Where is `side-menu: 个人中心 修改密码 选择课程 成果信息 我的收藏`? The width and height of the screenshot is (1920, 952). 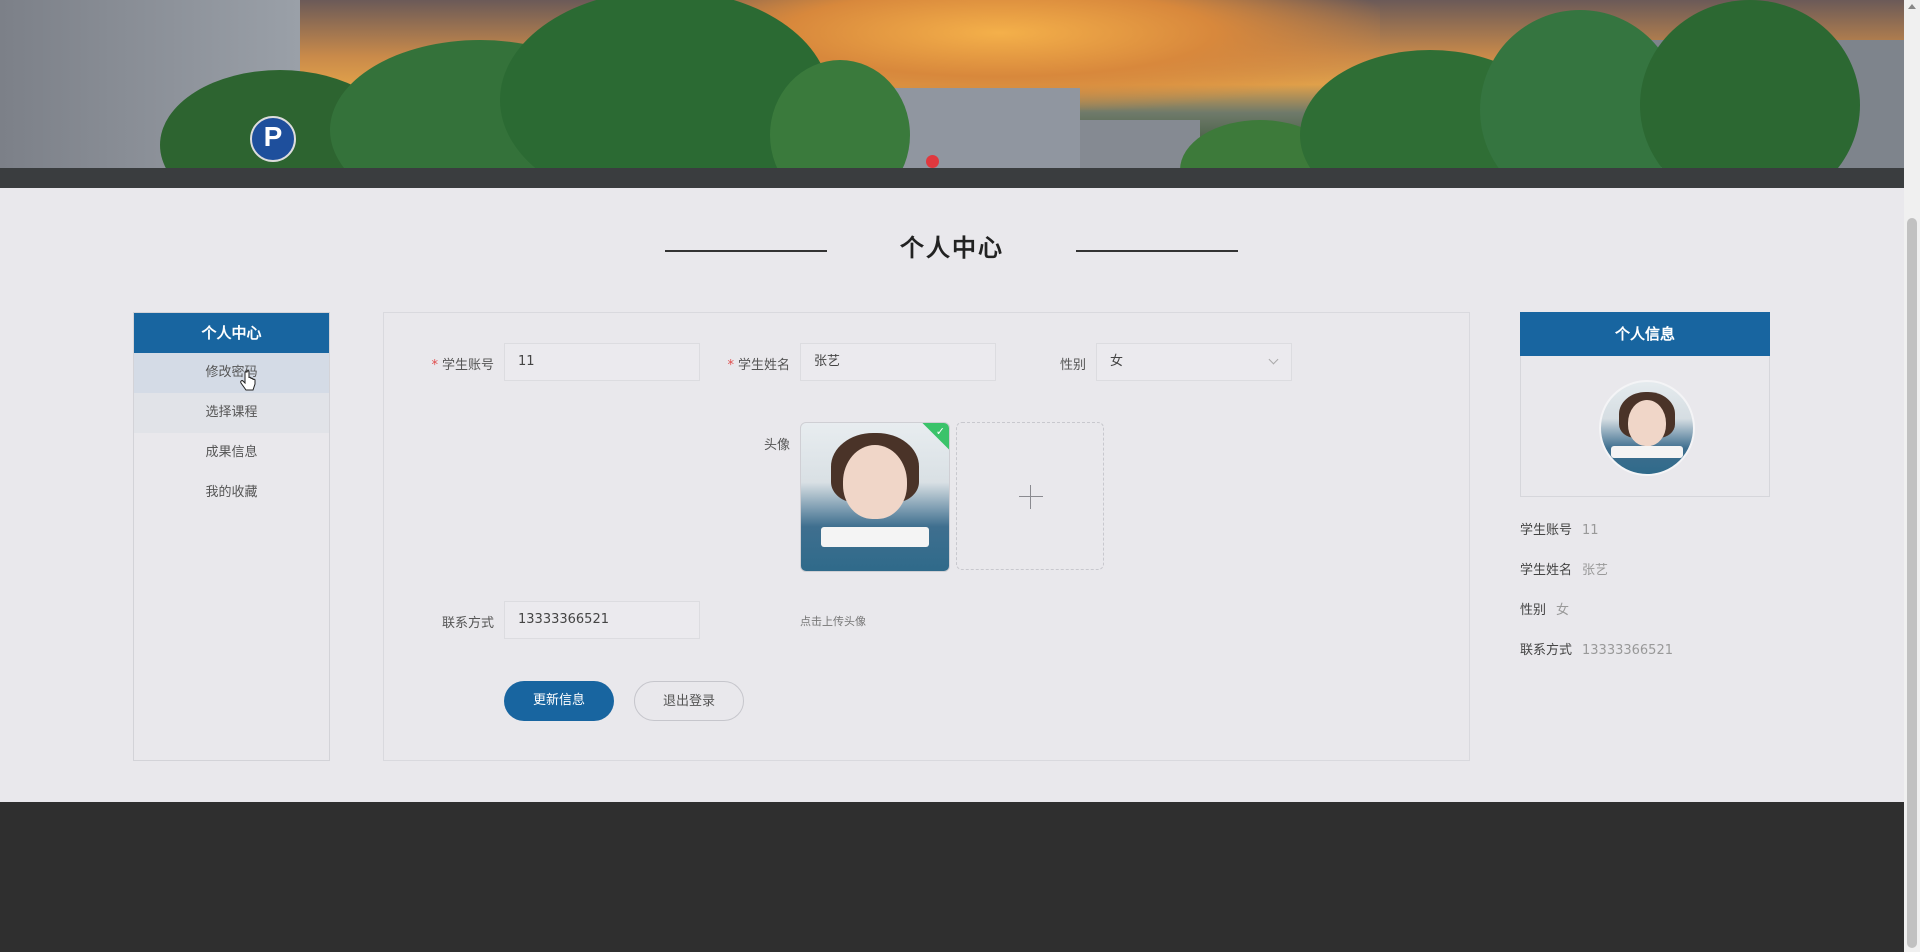 side-menu: 个人中心 修改密码 选择课程 成果信息 我的收藏 is located at coordinates (231, 536).